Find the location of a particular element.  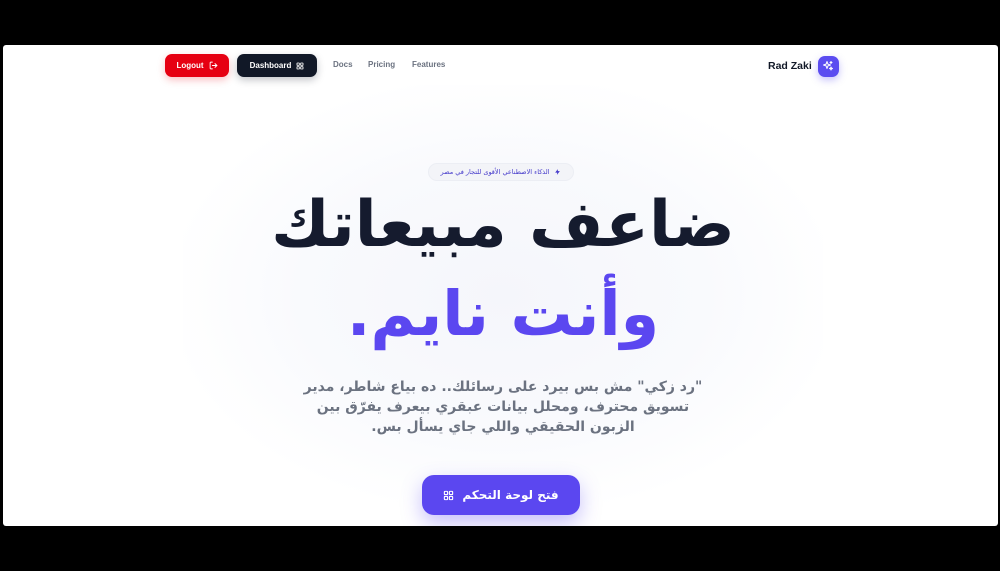

dashboard-button: Dashboard is located at coordinates (277, 65).